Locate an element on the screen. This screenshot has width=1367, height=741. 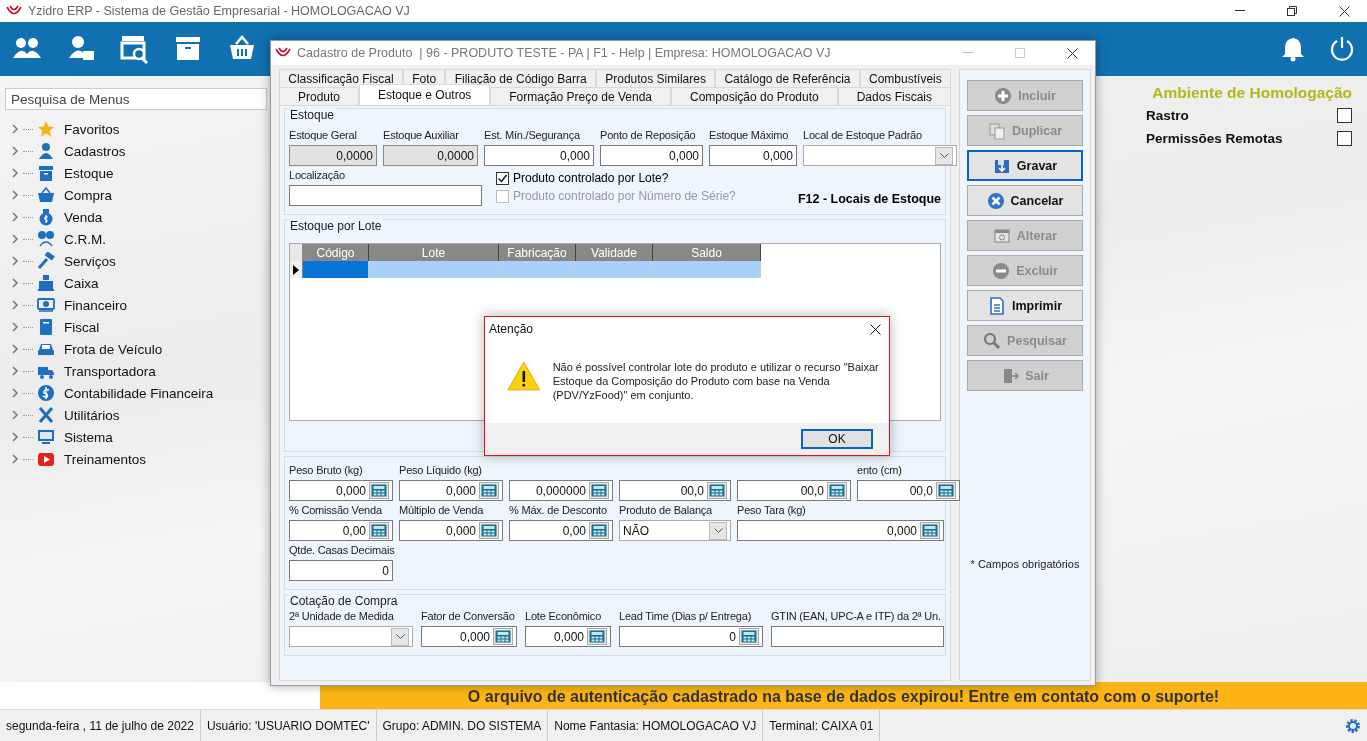
tab: Produto is located at coordinates (319, 96).